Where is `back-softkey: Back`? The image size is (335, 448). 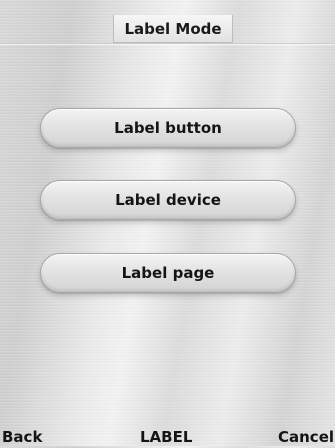 back-softkey: Back is located at coordinates (22, 436).